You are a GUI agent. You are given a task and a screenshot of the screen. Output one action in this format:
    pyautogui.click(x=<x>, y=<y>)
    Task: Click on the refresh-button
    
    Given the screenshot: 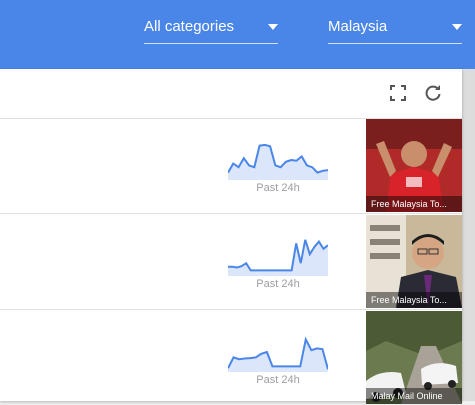 What is the action you would take?
    pyautogui.click(x=433, y=93)
    